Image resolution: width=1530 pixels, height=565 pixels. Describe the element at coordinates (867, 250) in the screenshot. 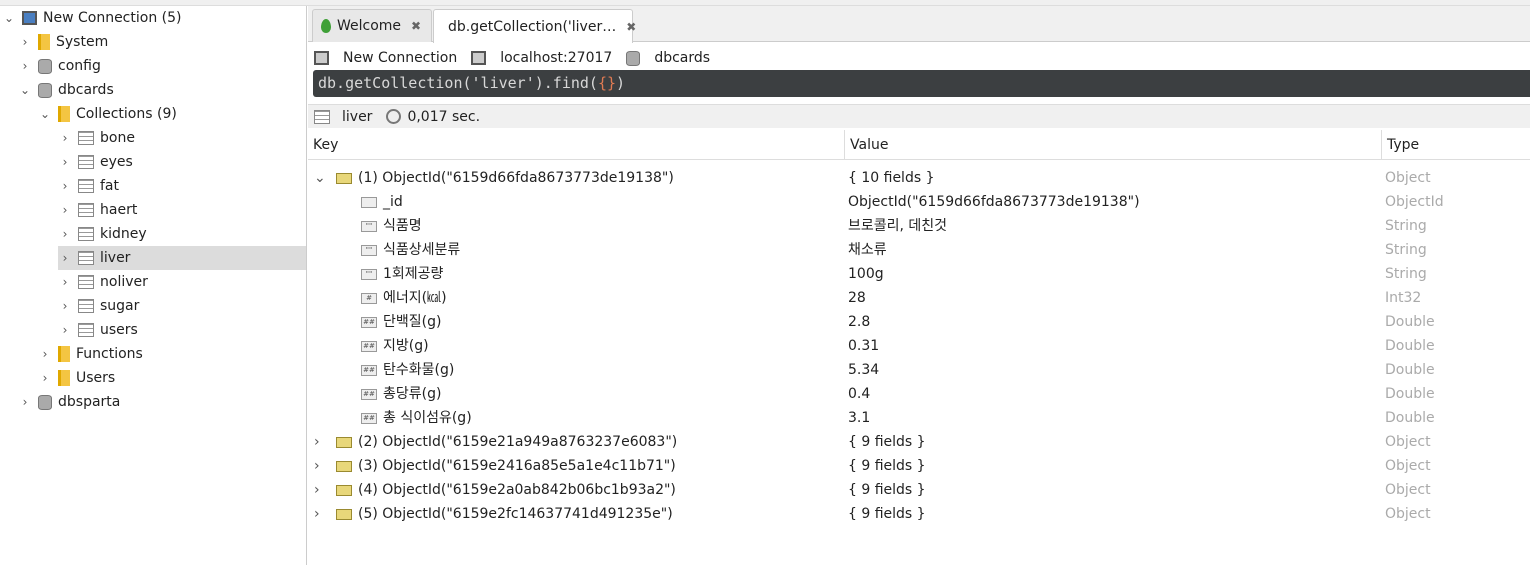

I see `row-value: 채소류` at that location.